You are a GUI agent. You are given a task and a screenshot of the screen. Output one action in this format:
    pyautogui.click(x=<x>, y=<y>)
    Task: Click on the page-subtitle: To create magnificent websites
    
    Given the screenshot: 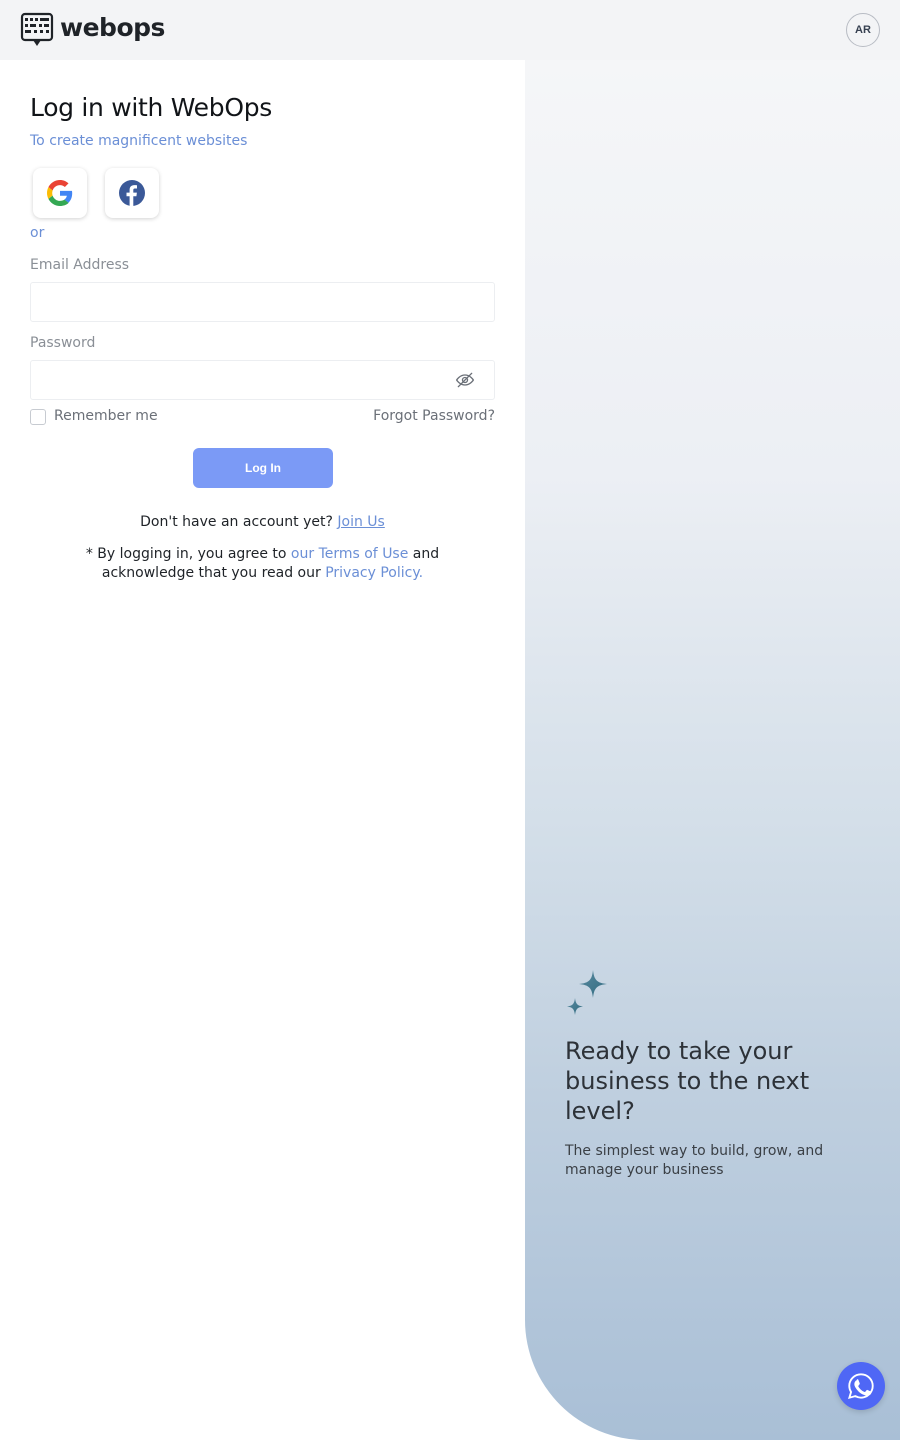 What is the action you would take?
    pyautogui.click(x=139, y=141)
    